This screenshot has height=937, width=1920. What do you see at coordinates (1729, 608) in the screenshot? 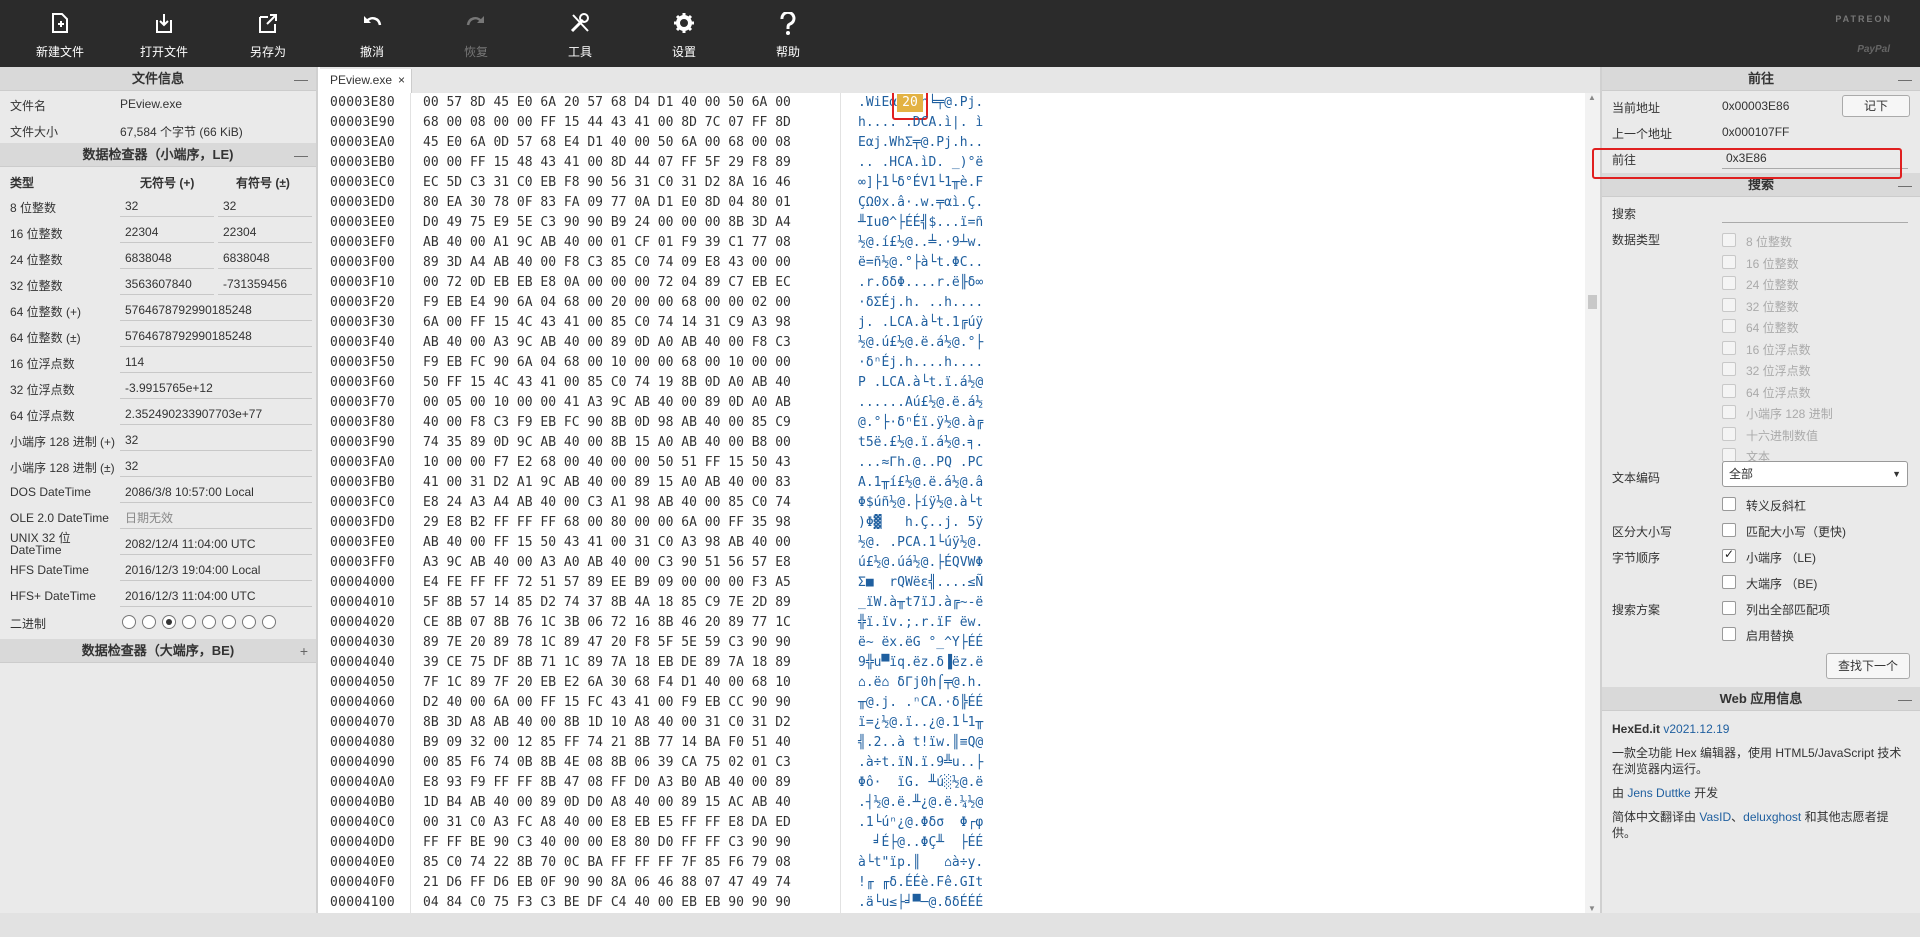
I see `list-all-checkbox` at bounding box center [1729, 608].